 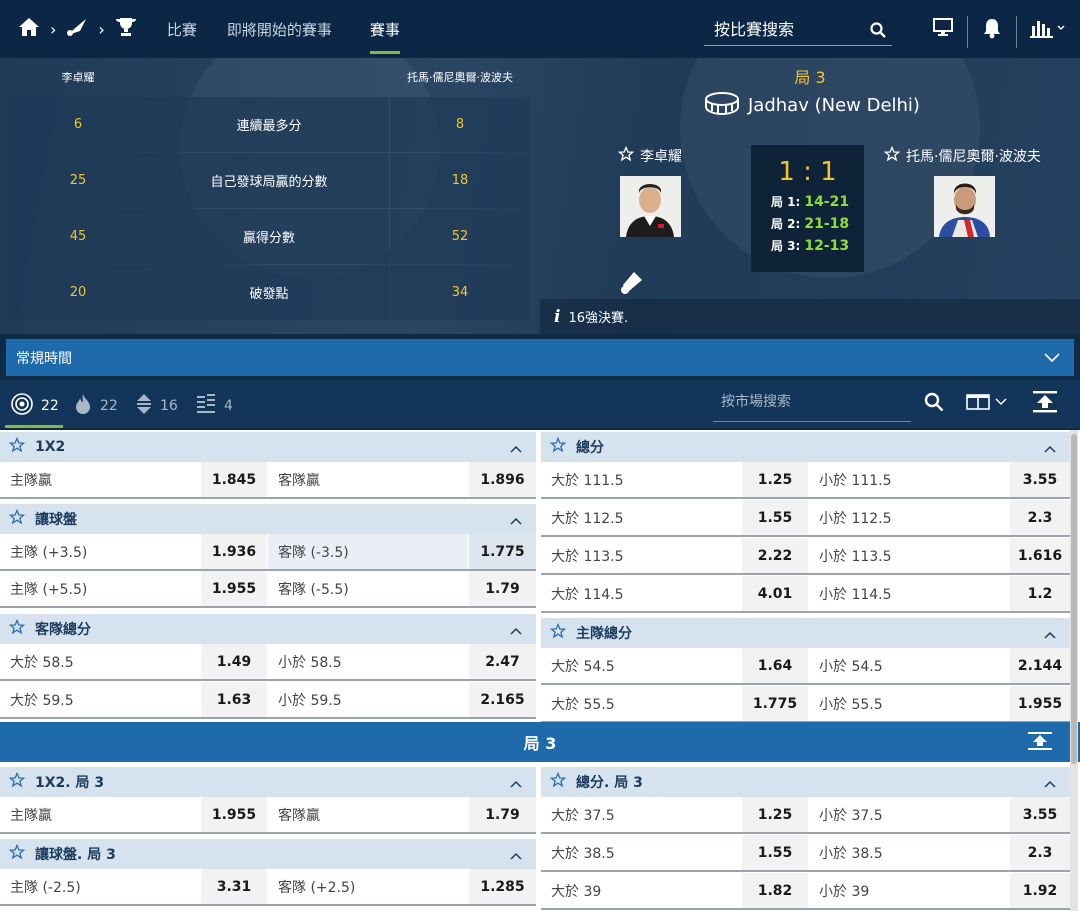 I want to click on market-search-input, so click(x=808, y=402).